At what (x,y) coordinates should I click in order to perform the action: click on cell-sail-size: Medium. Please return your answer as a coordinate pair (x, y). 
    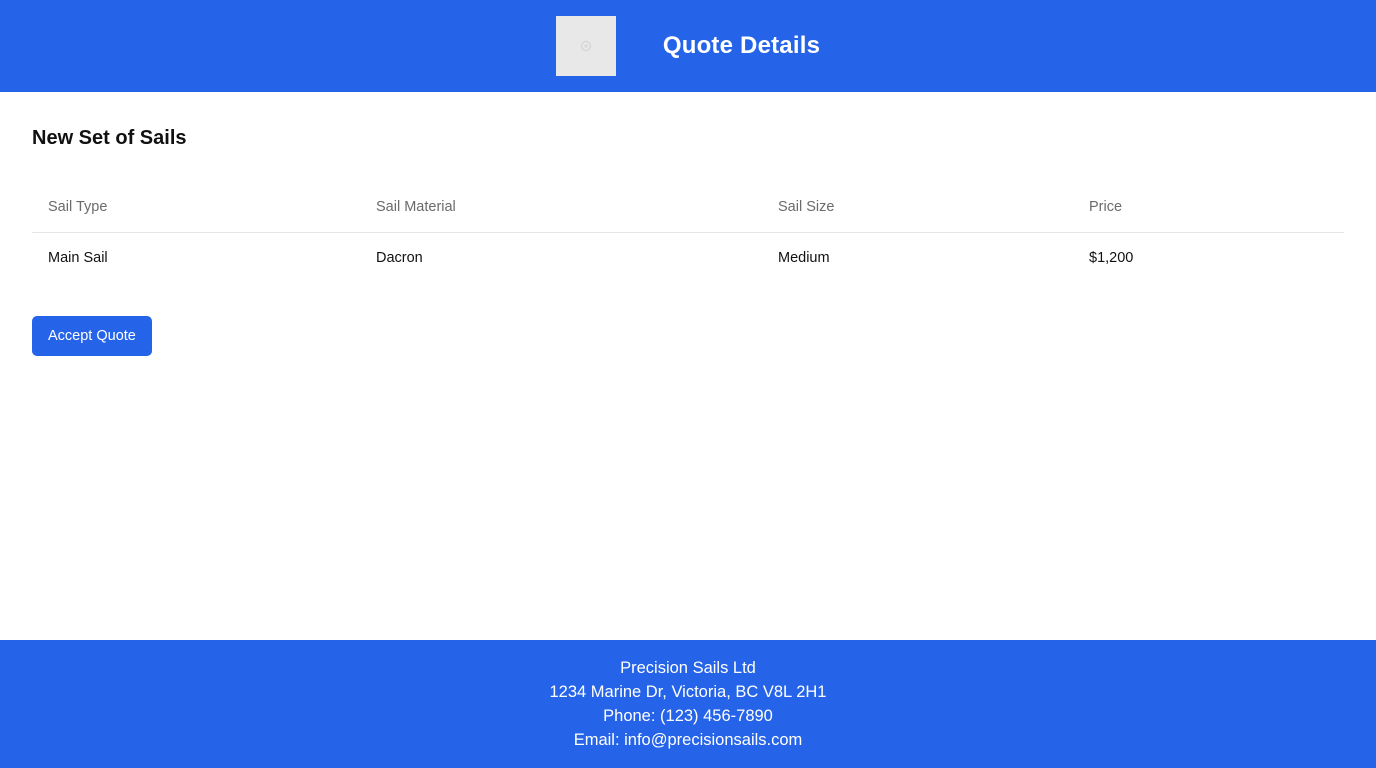
    Looking at the image, I should click on (804, 258).